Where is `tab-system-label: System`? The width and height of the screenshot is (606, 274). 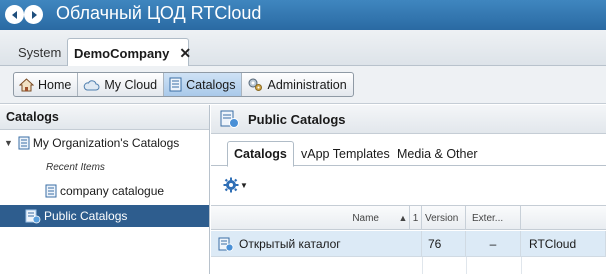 tab-system-label: System is located at coordinates (40, 52).